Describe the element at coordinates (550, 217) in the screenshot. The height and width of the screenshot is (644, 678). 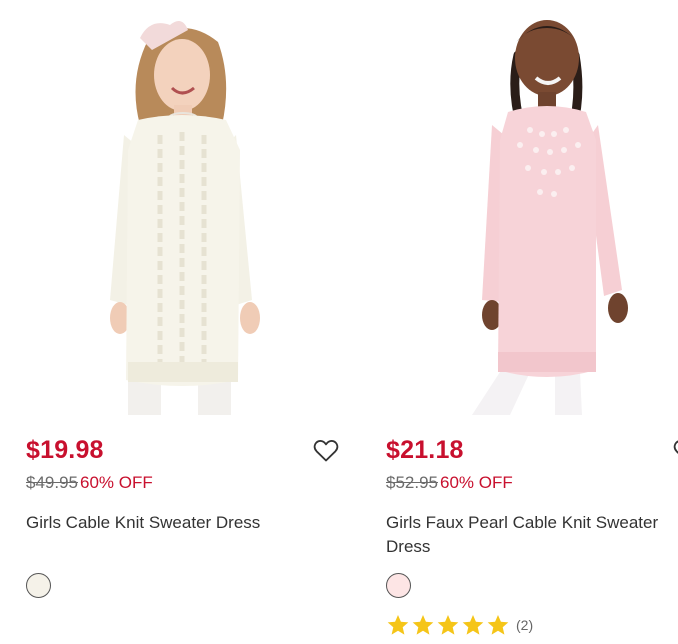
I see `product-photo-pink-dress` at that location.